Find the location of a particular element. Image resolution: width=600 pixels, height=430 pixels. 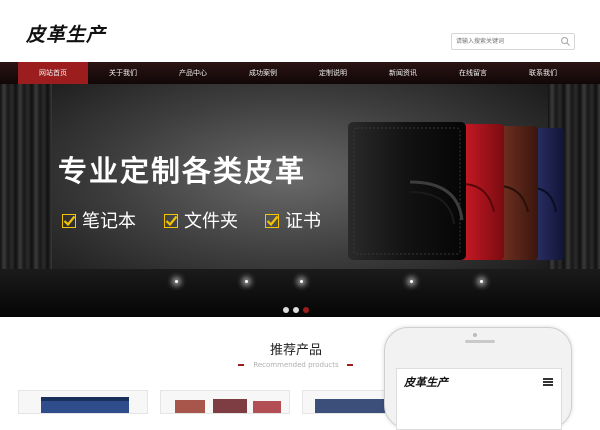

site-header: 皮革生产 is located at coordinates (300, 31).